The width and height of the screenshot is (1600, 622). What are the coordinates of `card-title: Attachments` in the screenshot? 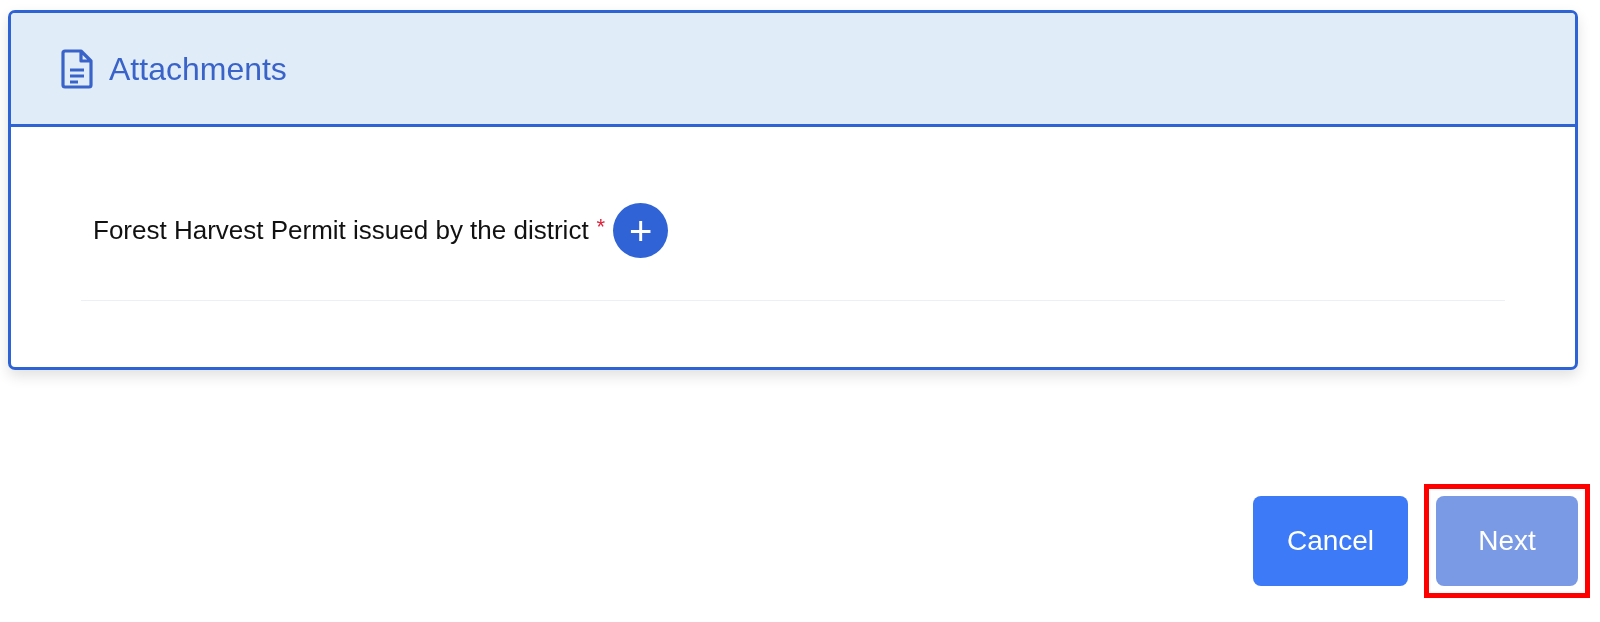 It's located at (198, 69).